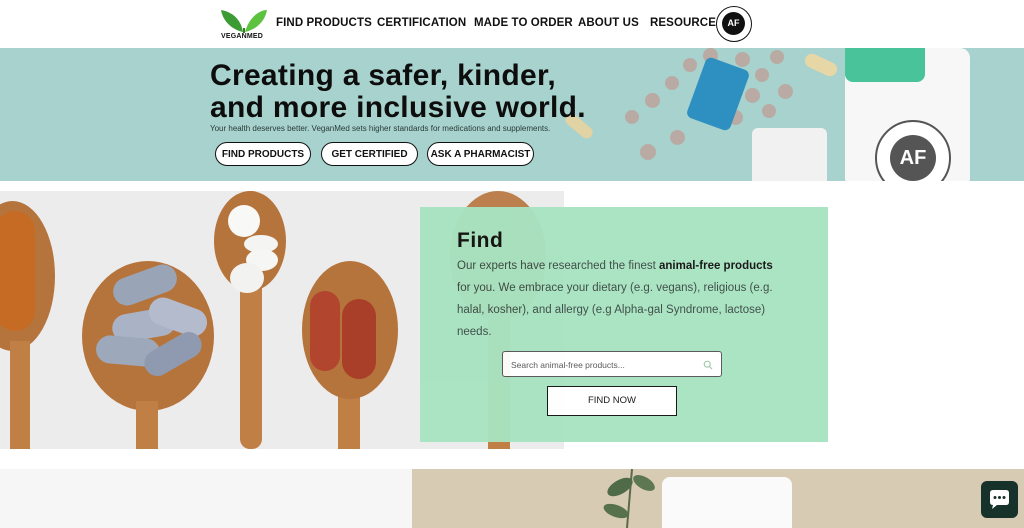 Image resolution: width=1024 pixels, height=528 pixels. Describe the element at coordinates (242, 36) in the screenshot. I see `logo-text: VEGANMED` at that location.